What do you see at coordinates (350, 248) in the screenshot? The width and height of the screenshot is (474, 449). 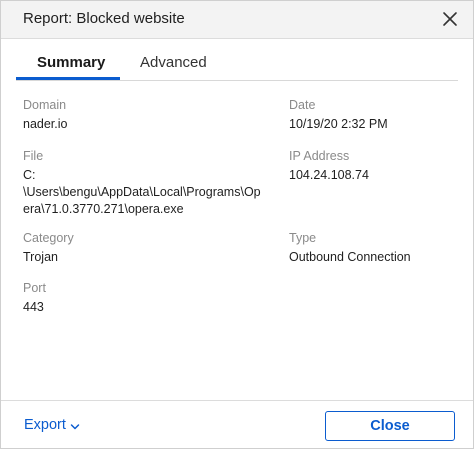 I see `field-type: Type Outbound Connection` at bounding box center [350, 248].